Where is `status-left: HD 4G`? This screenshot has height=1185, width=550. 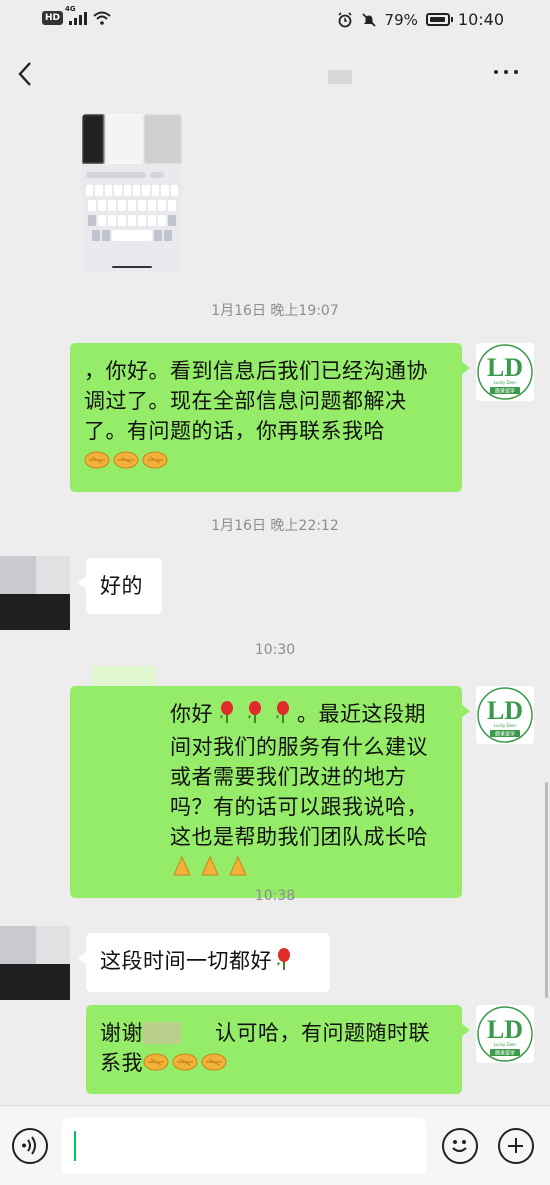 status-left: HD 4G is located at coordinates (76, 15).